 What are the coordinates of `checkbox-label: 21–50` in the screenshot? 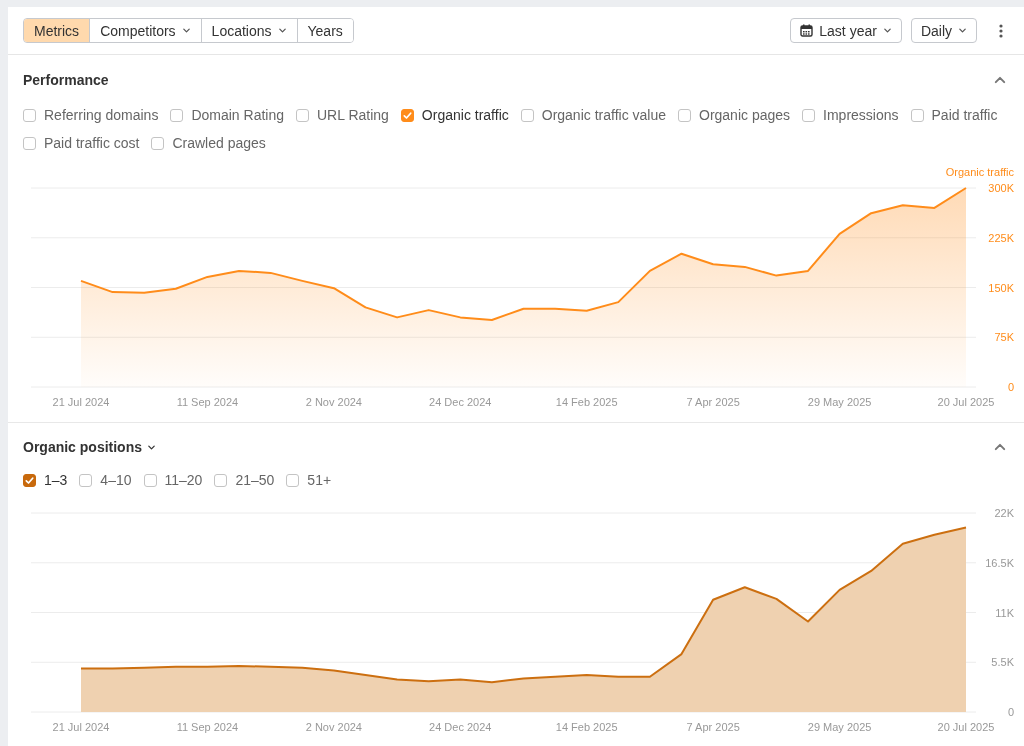 It's located at (255, 480).